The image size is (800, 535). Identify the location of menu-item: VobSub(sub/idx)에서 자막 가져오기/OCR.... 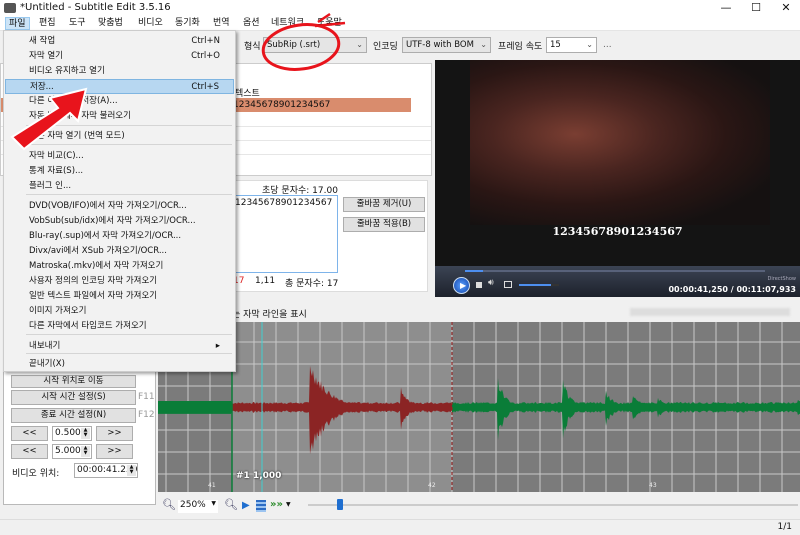
(119, 221).